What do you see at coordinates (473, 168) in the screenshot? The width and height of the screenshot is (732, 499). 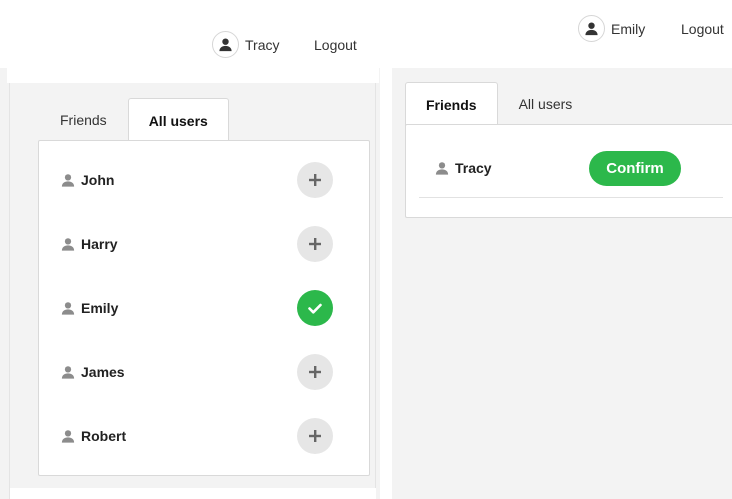 I see `user-name: Tracy` at bounding box center [473, 168].